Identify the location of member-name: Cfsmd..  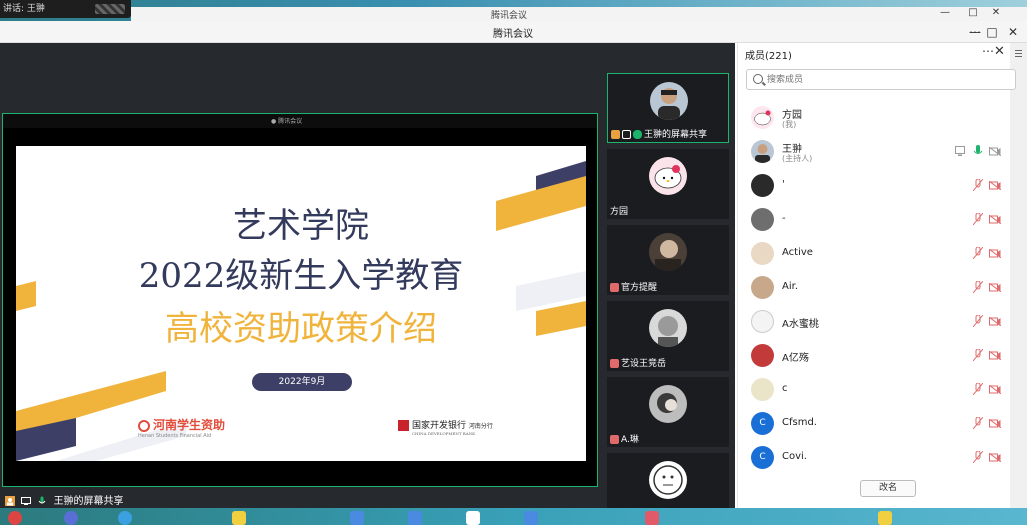
(799, 422).